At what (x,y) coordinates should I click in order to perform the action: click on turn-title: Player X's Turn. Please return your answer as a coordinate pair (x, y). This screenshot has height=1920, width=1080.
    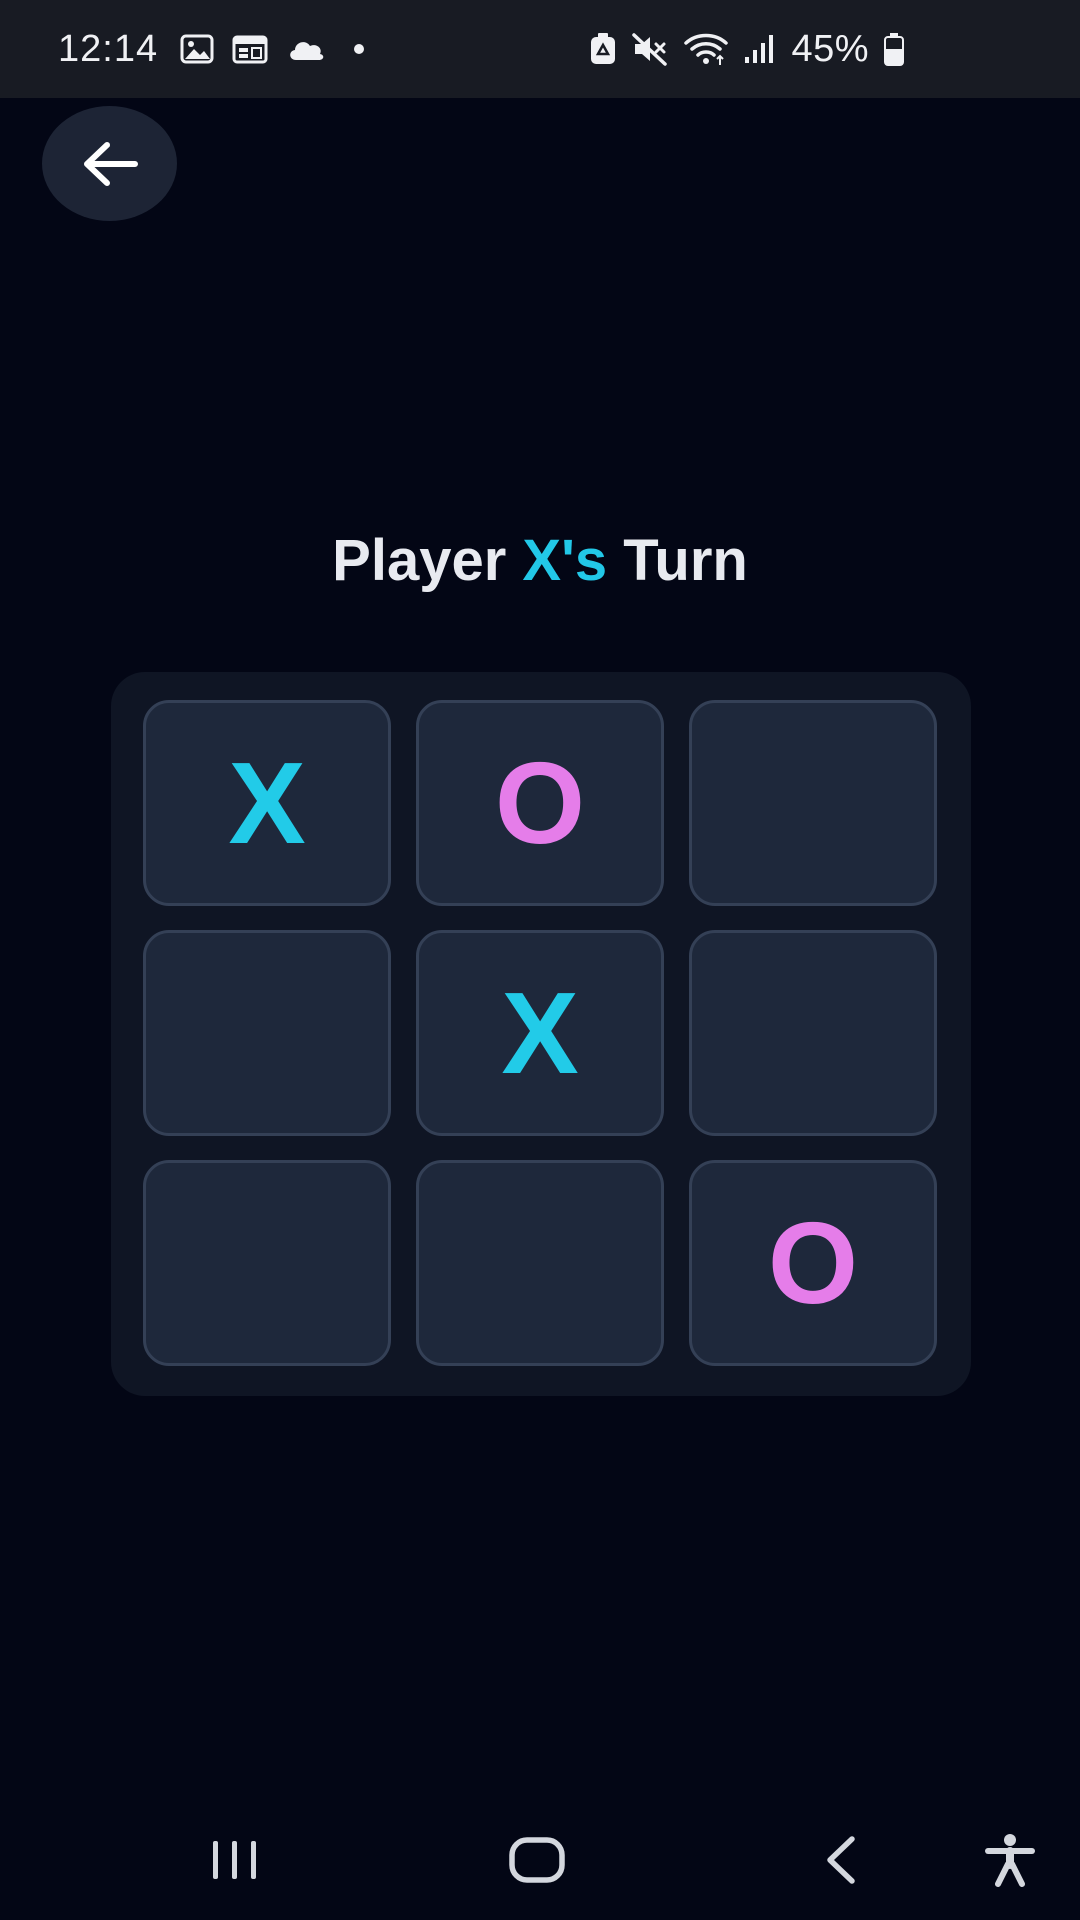
    Looking at the image, I should click on (540, 561).